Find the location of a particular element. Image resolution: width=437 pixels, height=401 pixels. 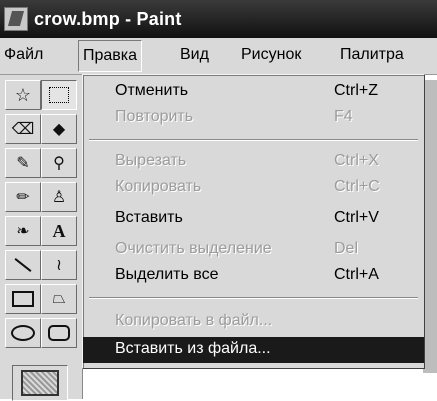

line-icon is located at coordinates (23, 265).